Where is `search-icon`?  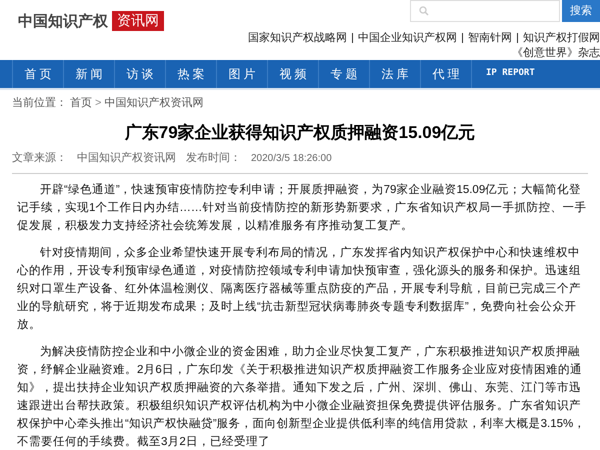
search-icon is located at coordinates (424, 11).